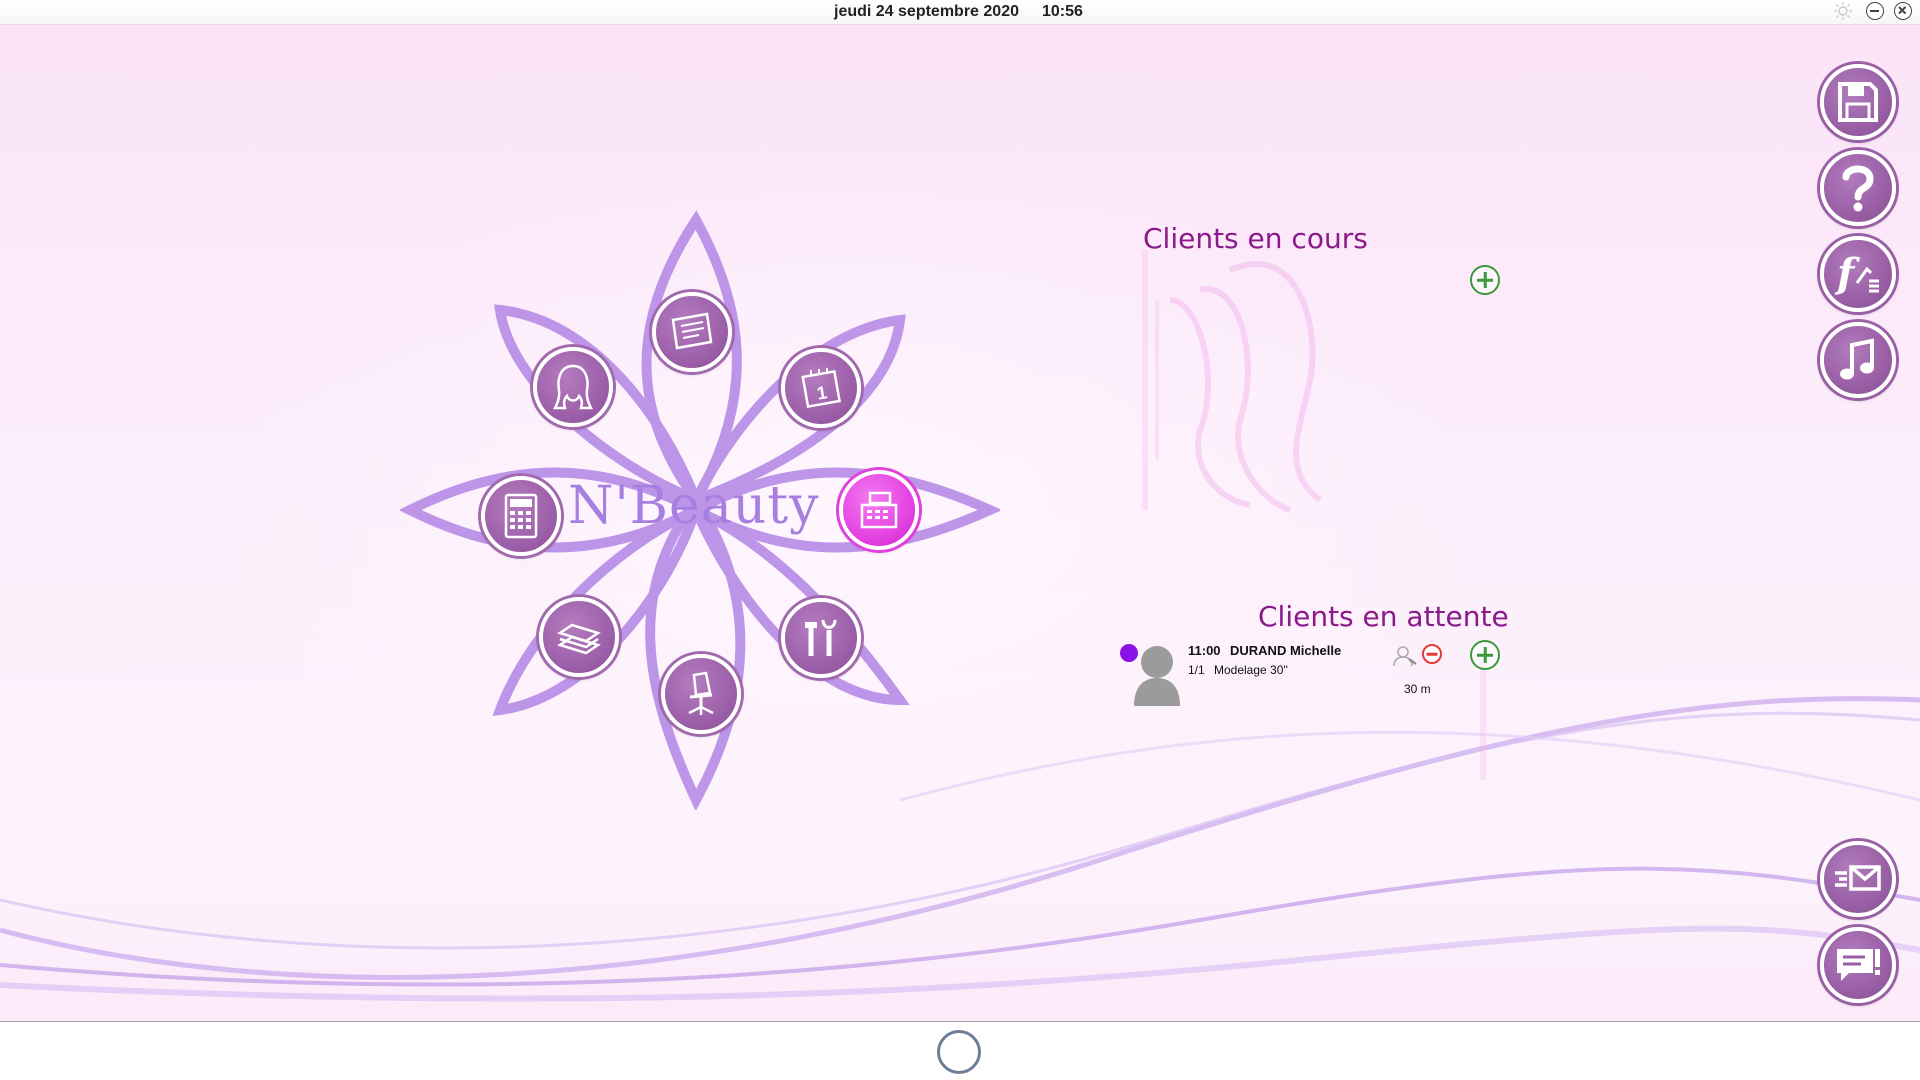 The height and width of the screenshot is (1080, 1920). I want to click on hair-button, so click(573, 387).